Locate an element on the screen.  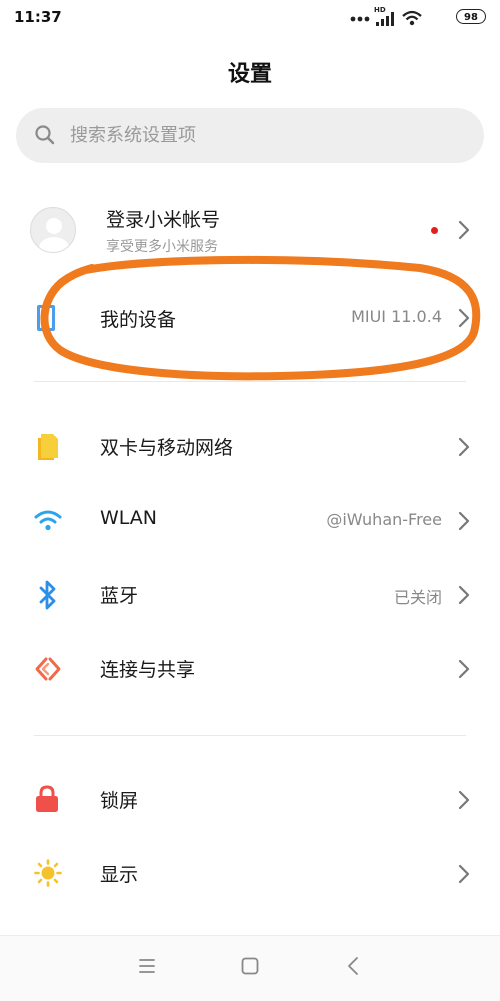
dual-sim-row: 双卡与移动网络 is located at coordinates (250, 447).